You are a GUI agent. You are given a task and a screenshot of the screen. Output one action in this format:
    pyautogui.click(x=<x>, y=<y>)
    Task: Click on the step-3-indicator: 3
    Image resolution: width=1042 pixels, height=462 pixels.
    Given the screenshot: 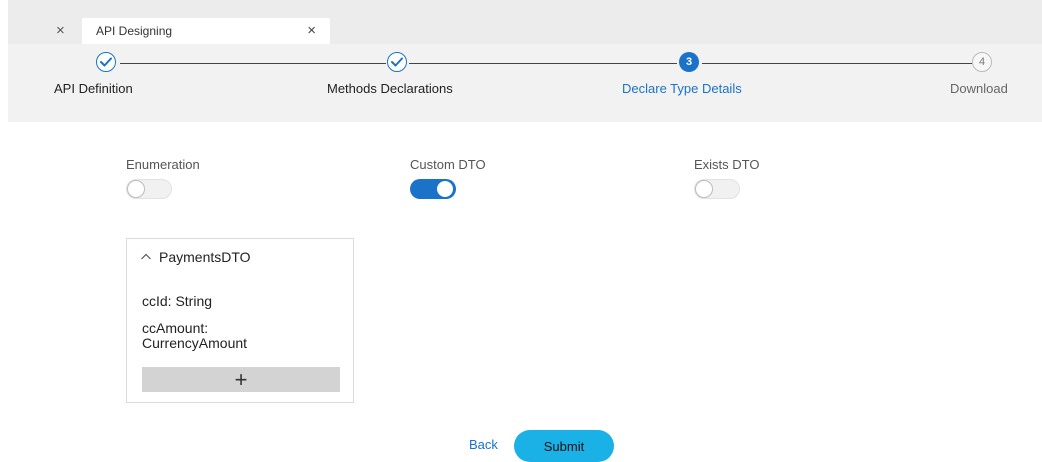 What is the action you would take?
    pyautogui.click(x=689, y=62)
    